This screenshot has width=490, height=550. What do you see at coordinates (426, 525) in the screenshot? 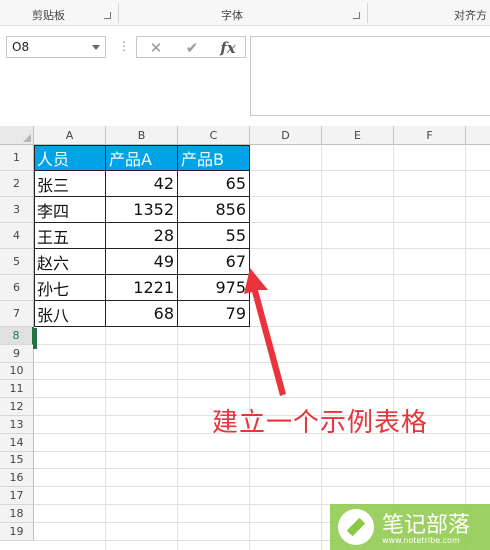
I see `watermark-title: 笔记部落` at bounding box center [426, 525].